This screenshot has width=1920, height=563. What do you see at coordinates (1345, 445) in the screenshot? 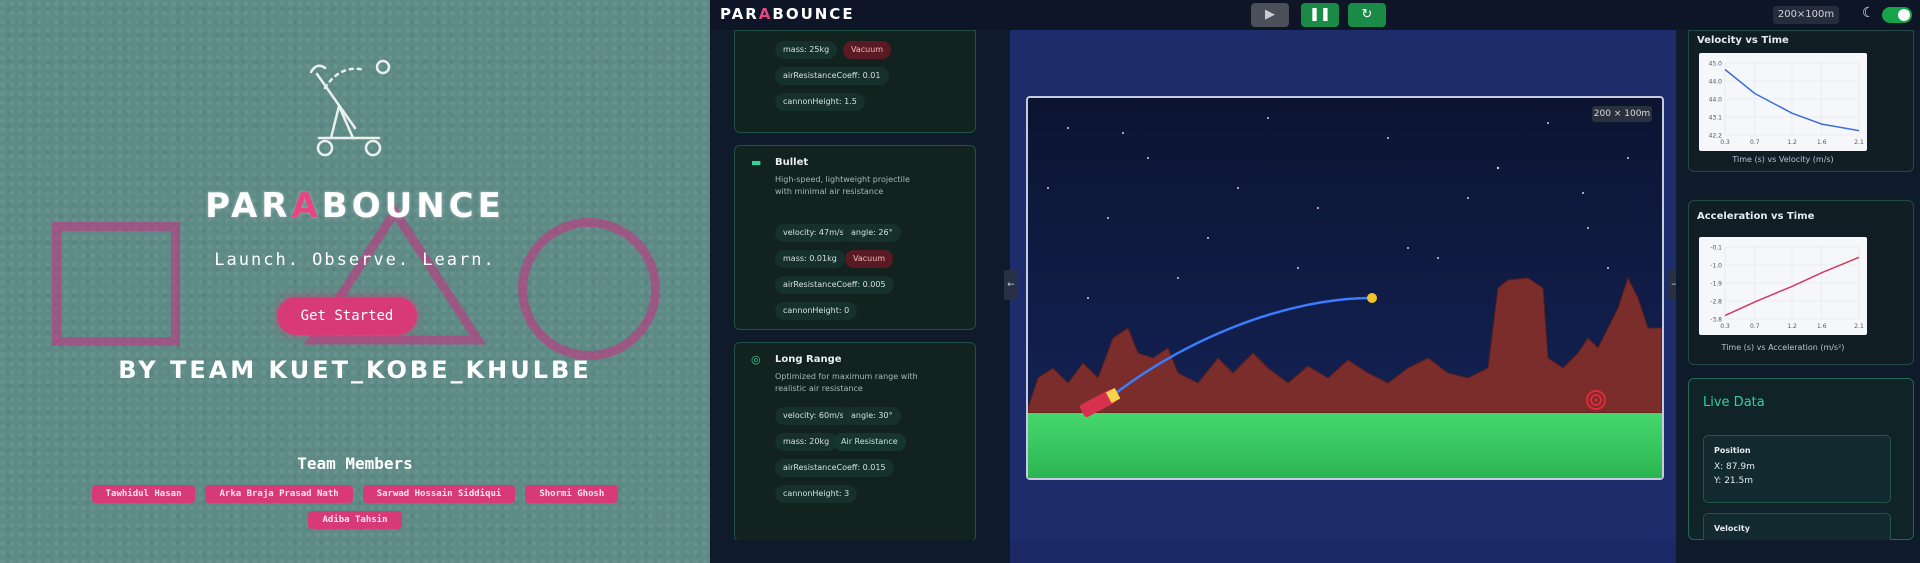
I see `ground` at bounding box center [1345, 445].